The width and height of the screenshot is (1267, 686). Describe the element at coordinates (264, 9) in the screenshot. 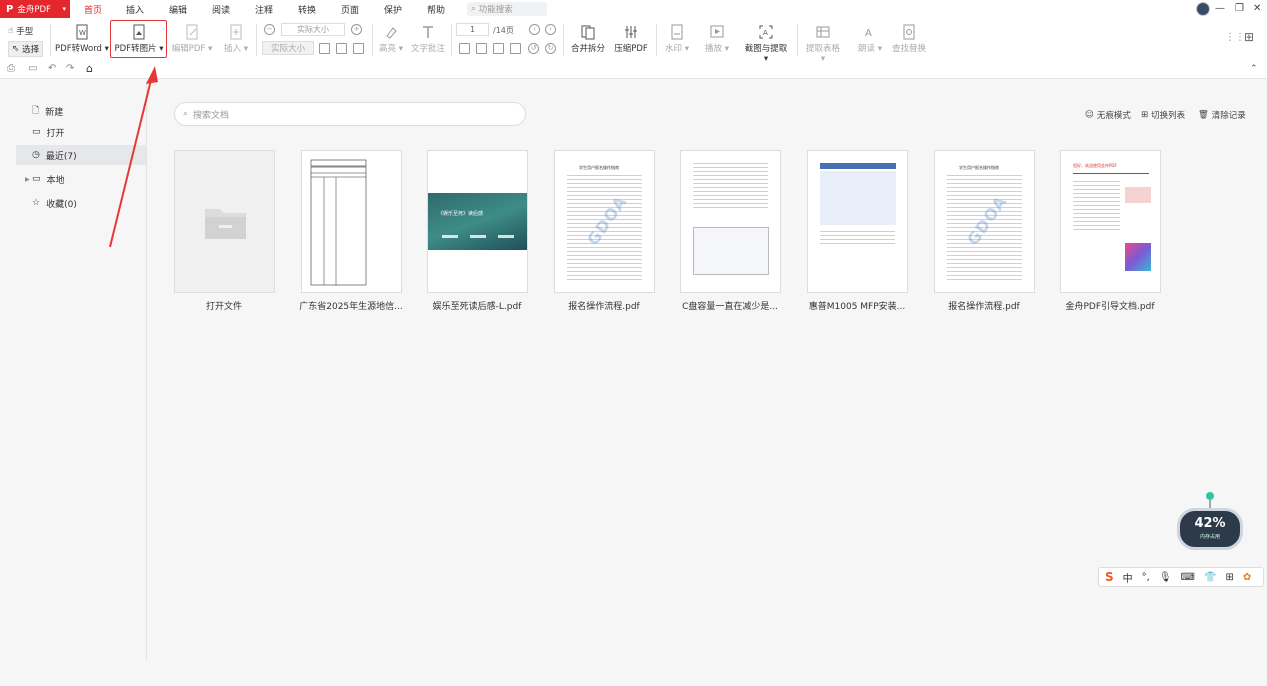

I see `menu-annotate: 注释` at that location.